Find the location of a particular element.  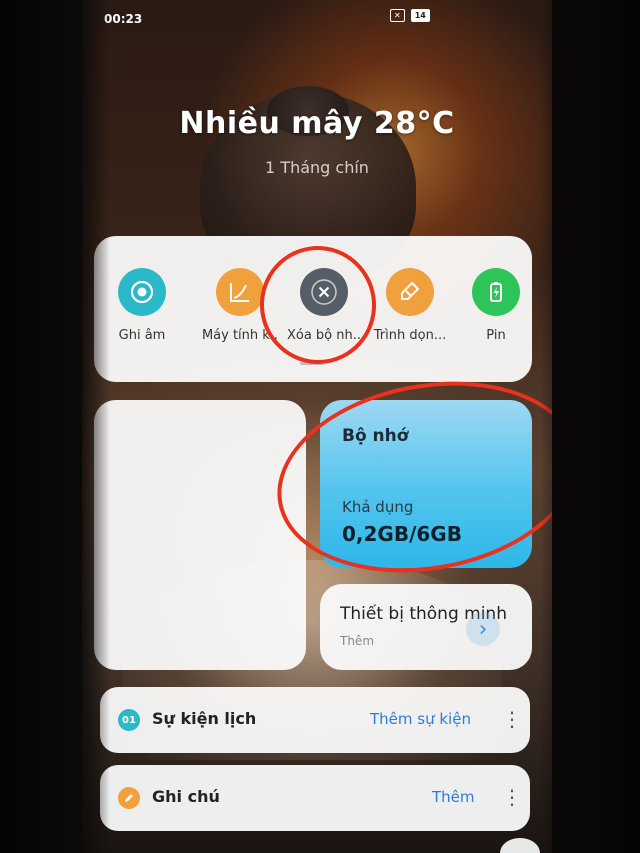

add-event-link: Thêm sự kiện is located at coordinates (420, 719).